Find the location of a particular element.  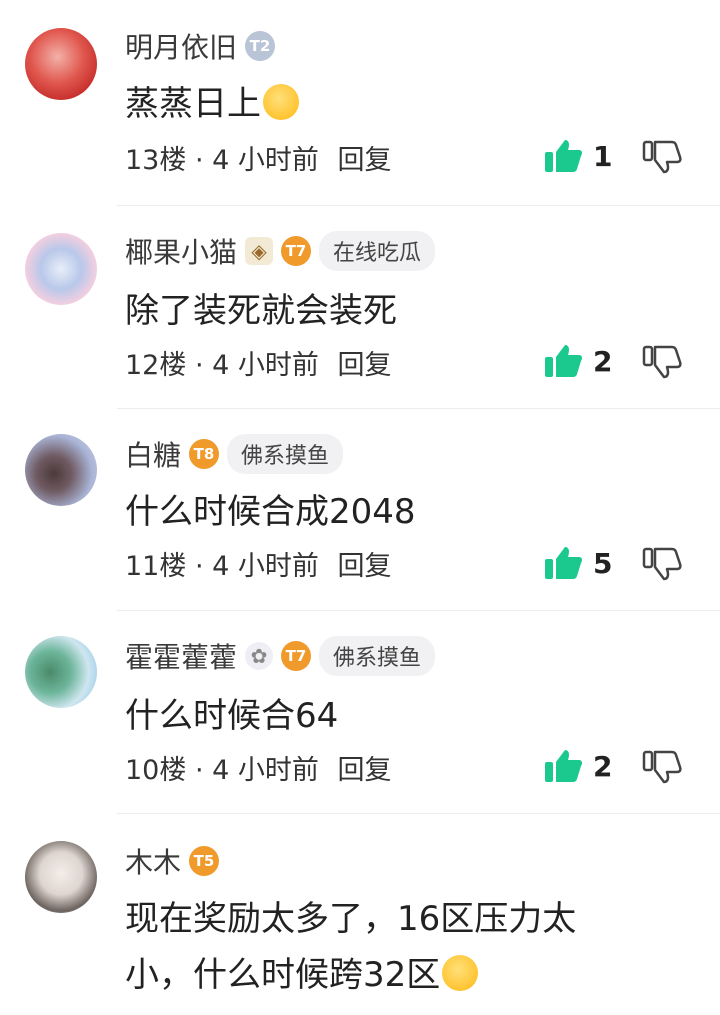

comment-header: 明月依旧 T2 is located at coordinates (200, 46).